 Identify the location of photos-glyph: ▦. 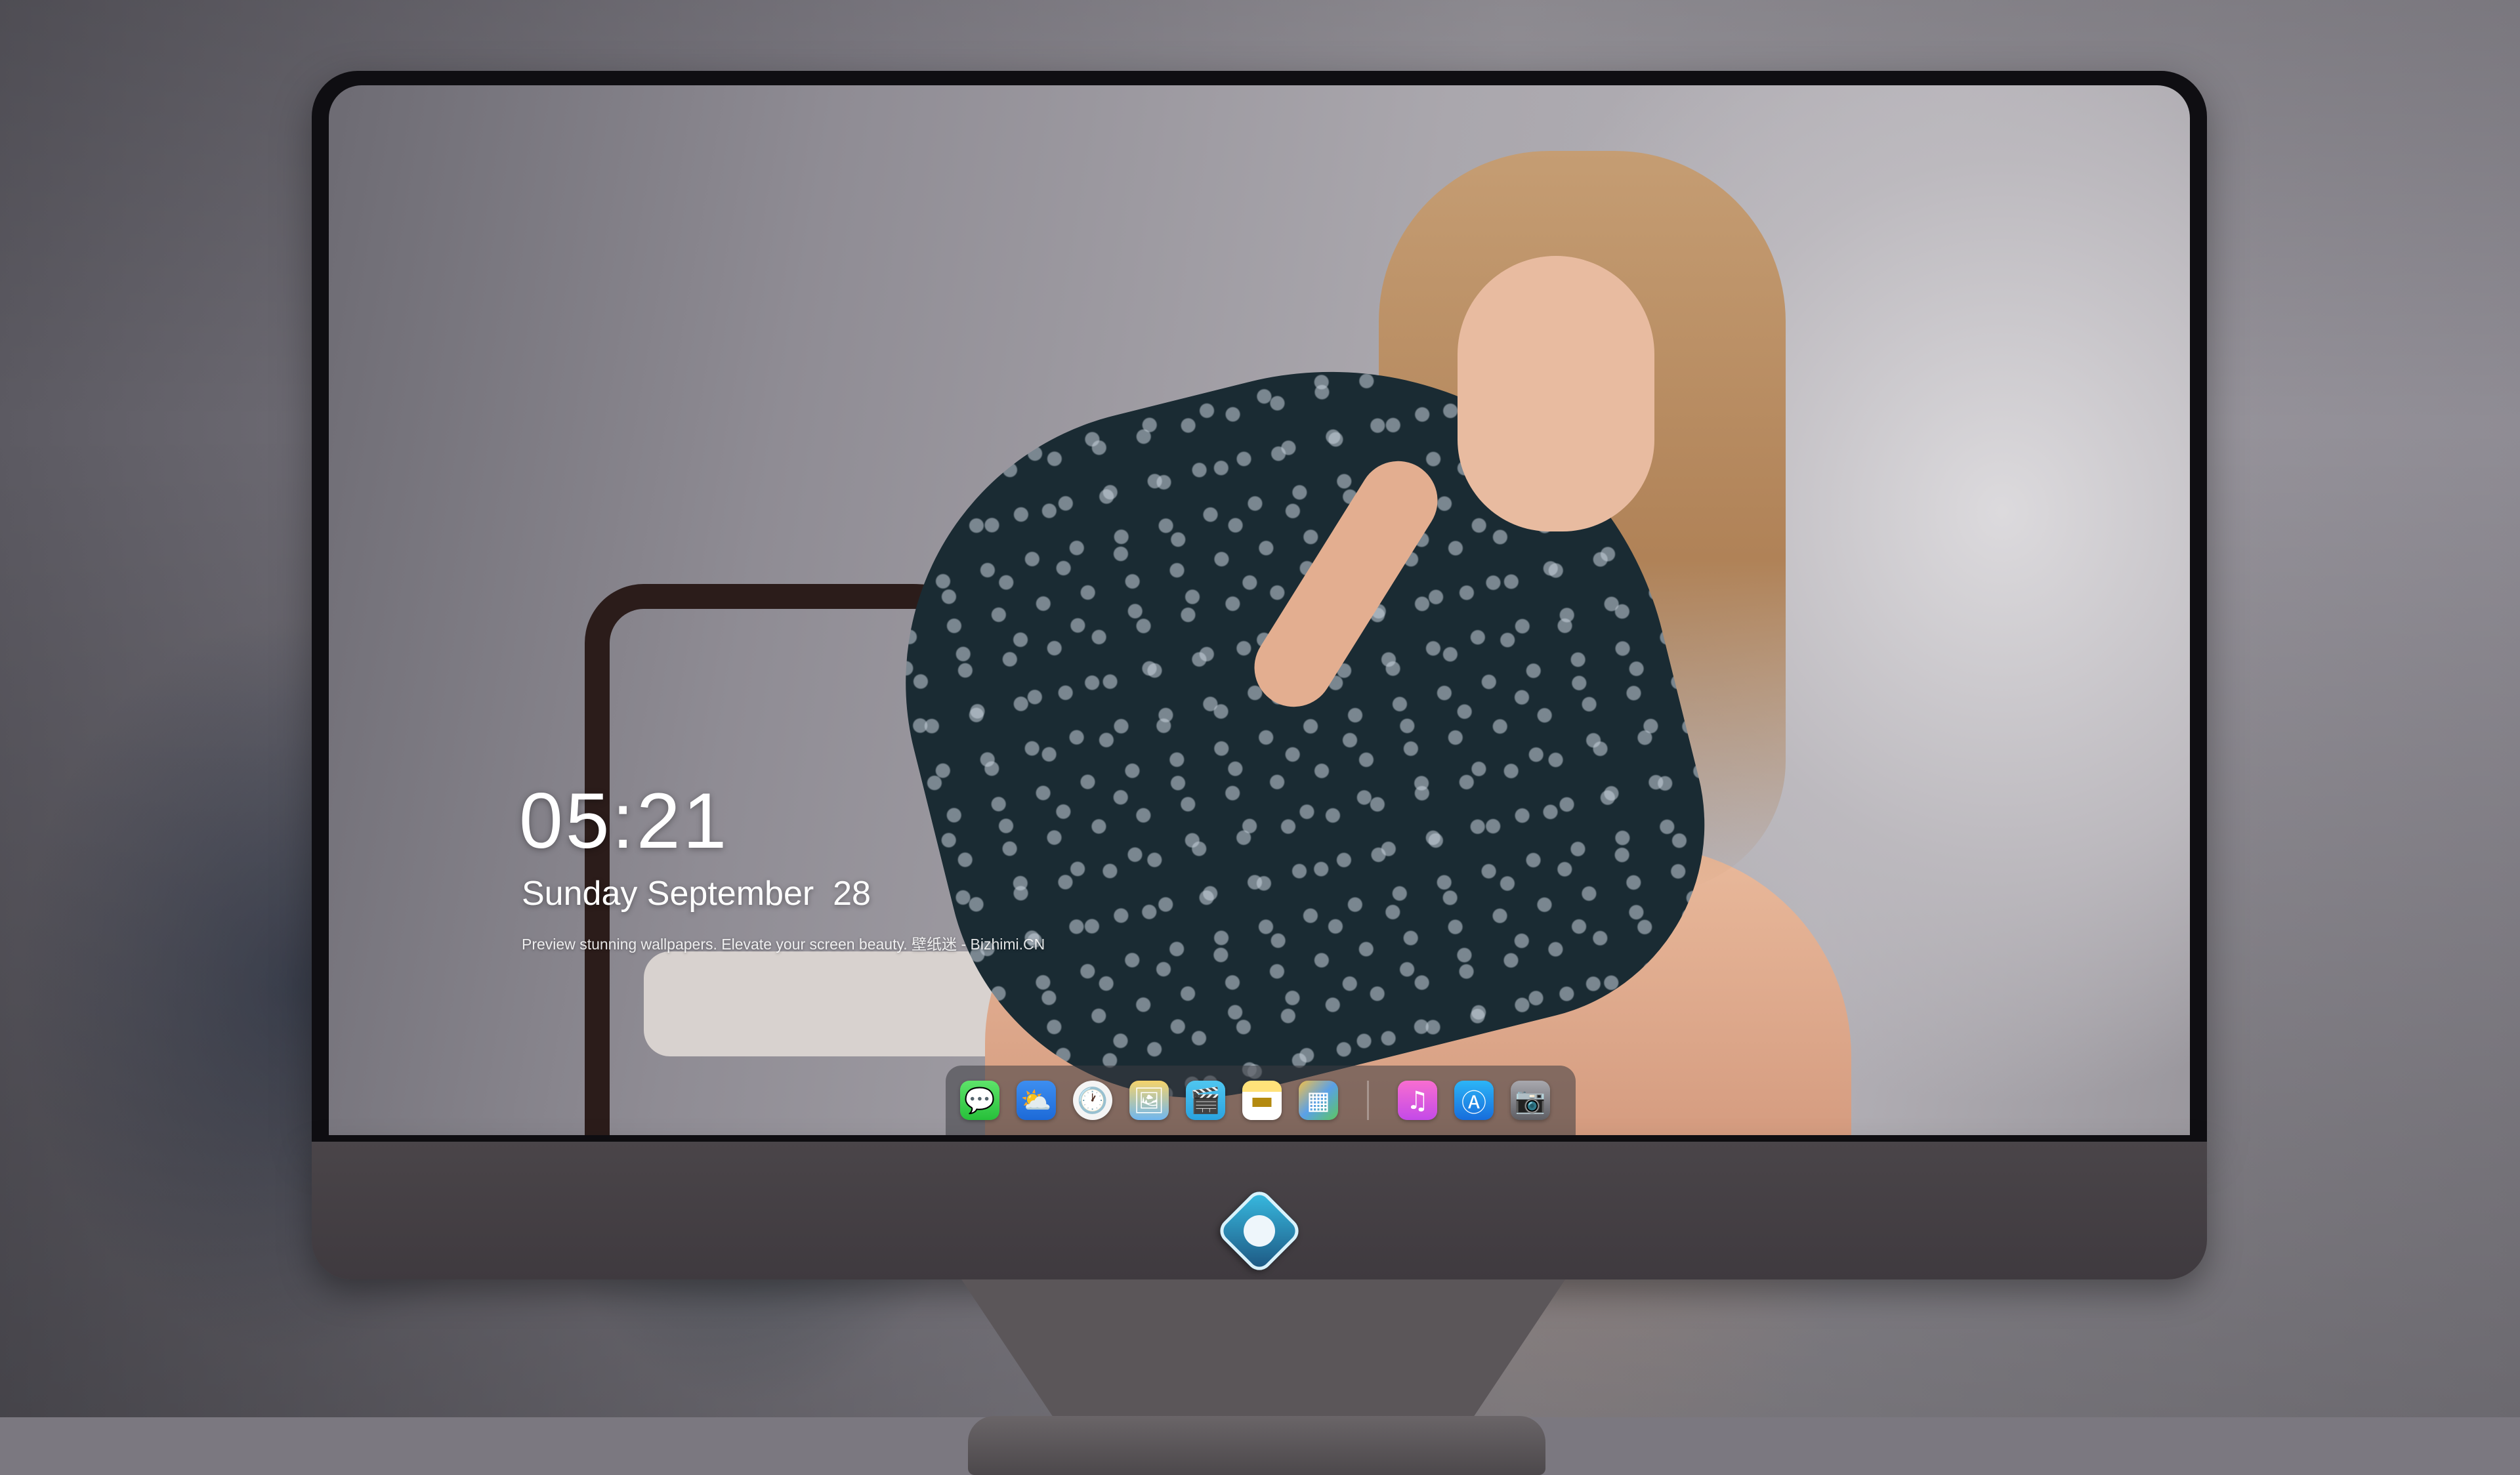
(1318, 1100).